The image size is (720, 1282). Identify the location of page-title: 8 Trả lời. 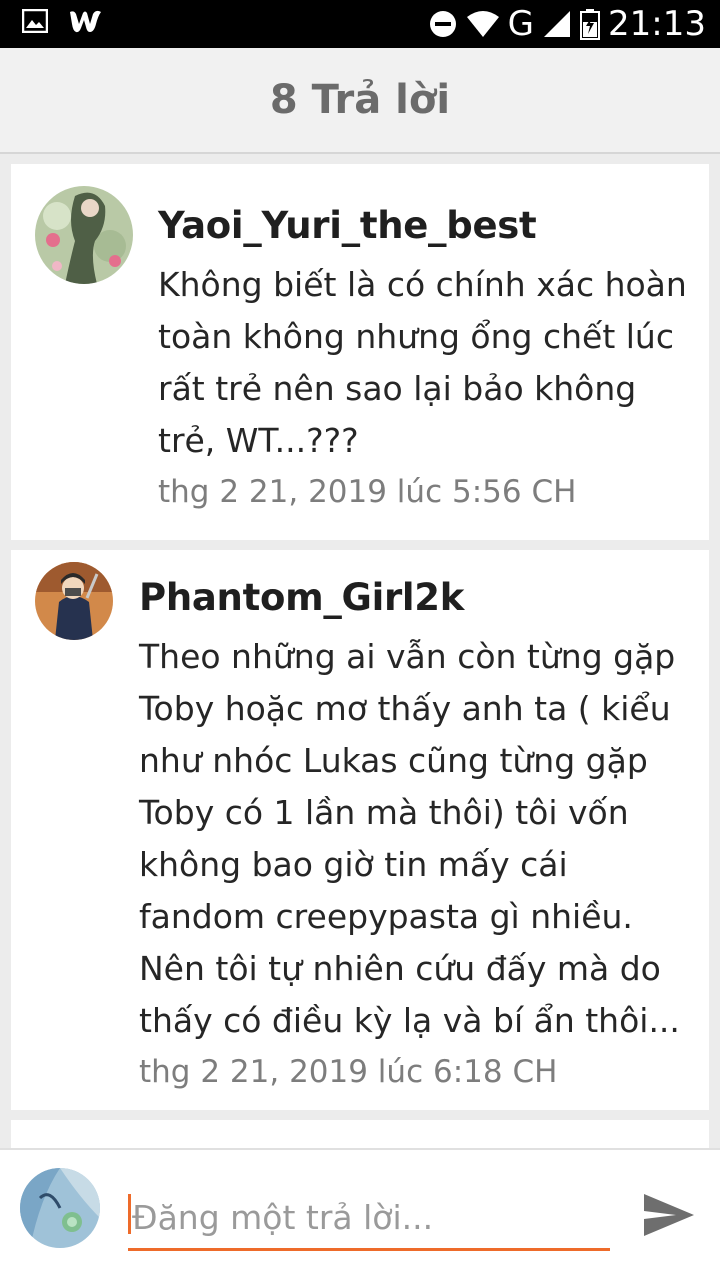
(360, 100).